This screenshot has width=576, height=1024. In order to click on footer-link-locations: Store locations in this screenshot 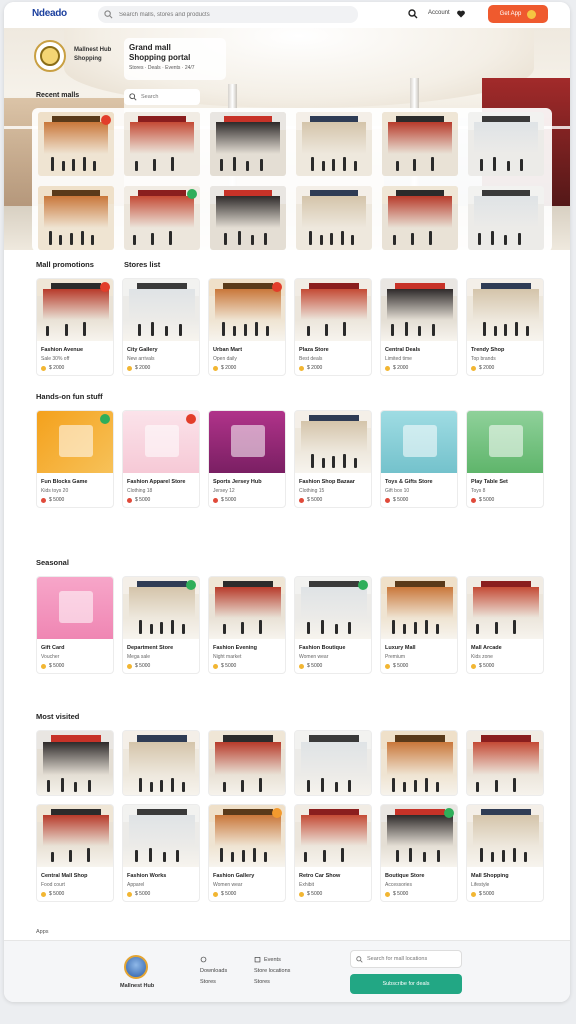, I will do `click(272, 971)`.